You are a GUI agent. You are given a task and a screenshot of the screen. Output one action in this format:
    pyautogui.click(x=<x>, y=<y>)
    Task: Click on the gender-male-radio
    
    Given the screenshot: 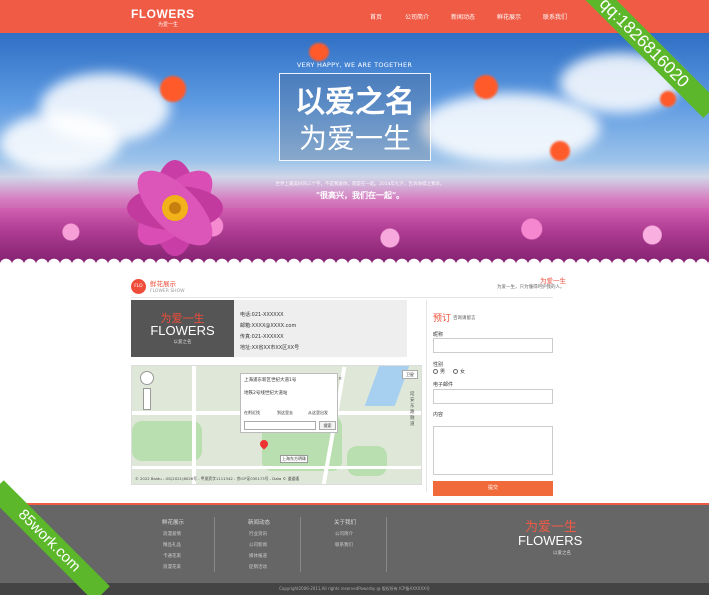 What is the action you would take?
    pyautogui.click(x=435, y=371)
    